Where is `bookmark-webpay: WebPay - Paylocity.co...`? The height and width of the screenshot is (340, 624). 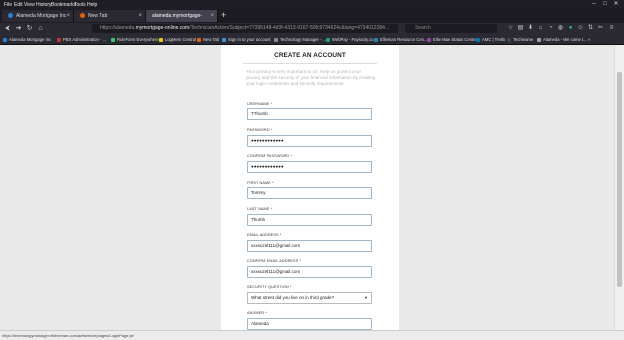 bookmark-webpay: WebPay - Paylocity.co... is located at coordinates (351, 39).